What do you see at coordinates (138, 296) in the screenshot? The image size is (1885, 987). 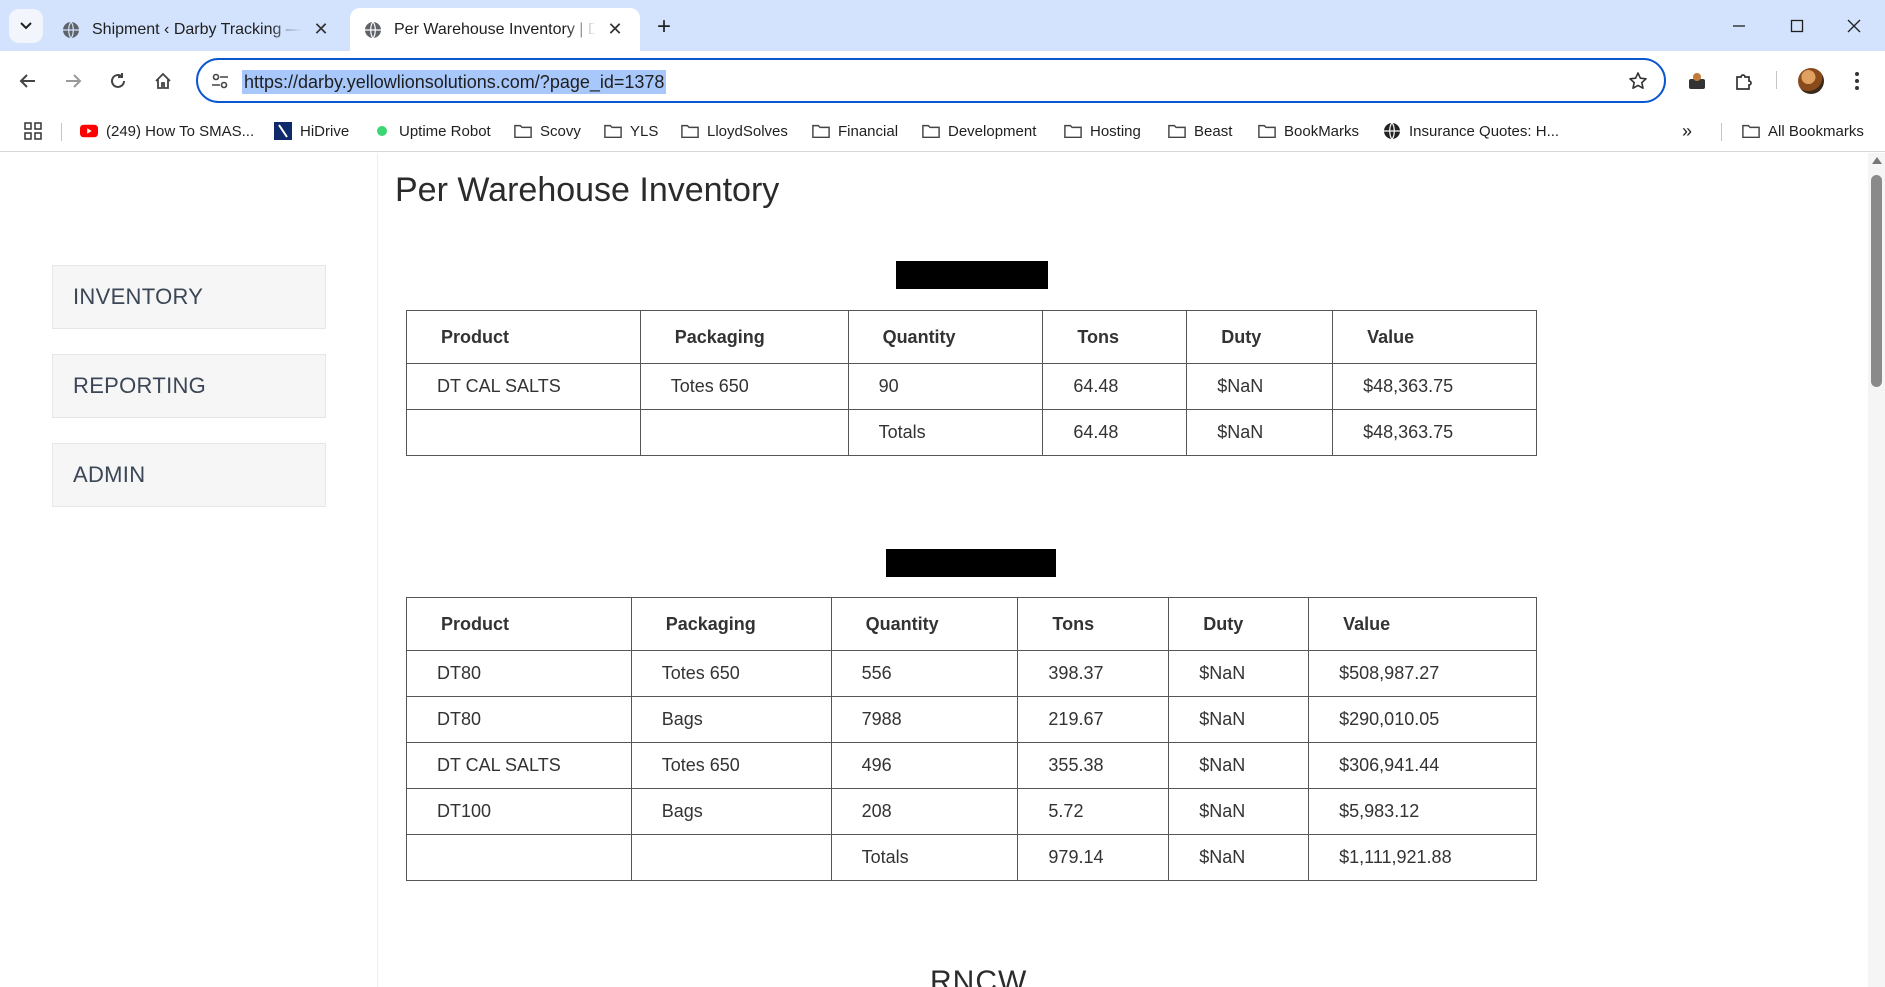 I see `sidebar-item-label: INVENTORY` at bounding box center [138, 296].